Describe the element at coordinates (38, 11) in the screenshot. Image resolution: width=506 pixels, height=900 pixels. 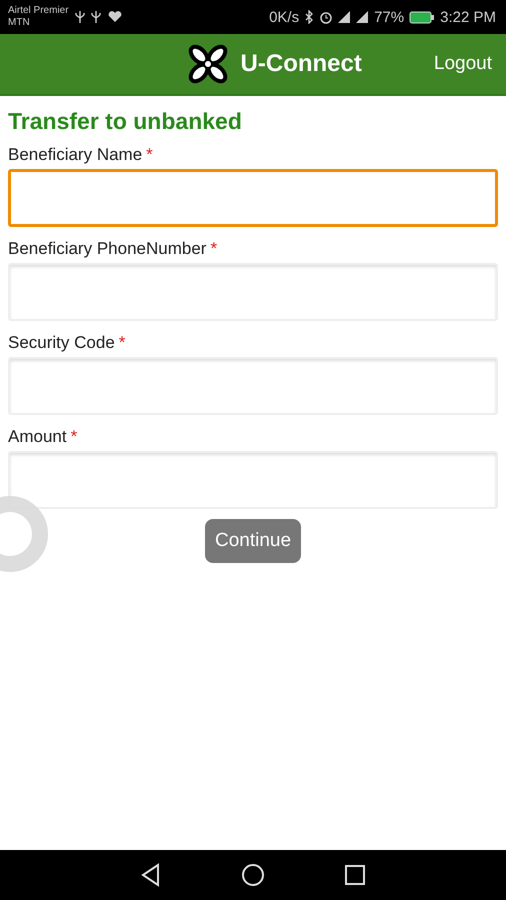
I see `carrier-name: Airtel Premier` at that location.